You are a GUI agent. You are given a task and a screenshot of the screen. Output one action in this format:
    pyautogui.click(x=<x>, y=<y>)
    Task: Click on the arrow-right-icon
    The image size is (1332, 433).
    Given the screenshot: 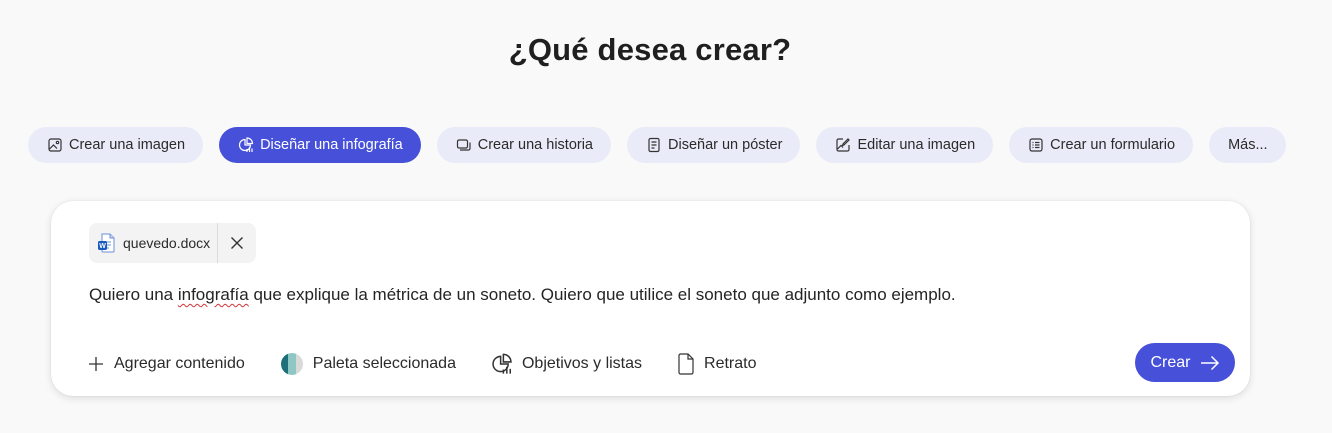 What is the action you would take?
    pyautogui.click(x=1209, y=362)
    